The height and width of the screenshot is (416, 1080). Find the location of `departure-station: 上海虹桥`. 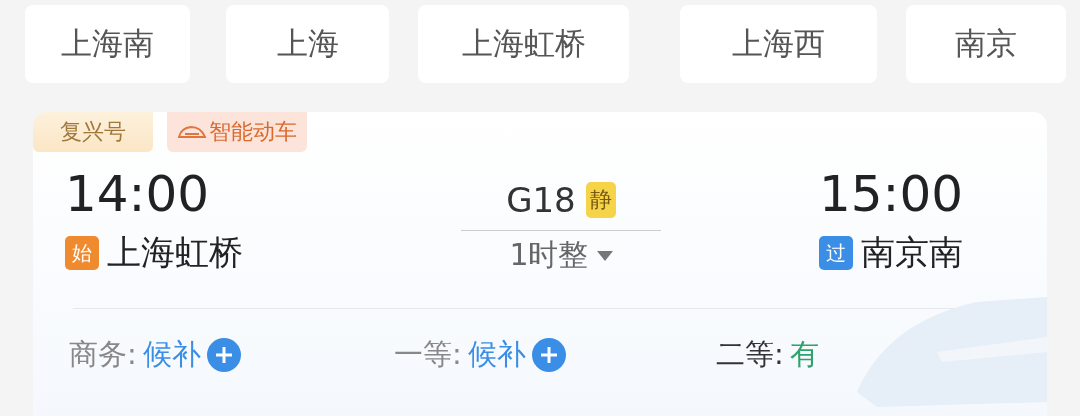

departure-station: 上海虹桥 is located at coordinates (175, 252).